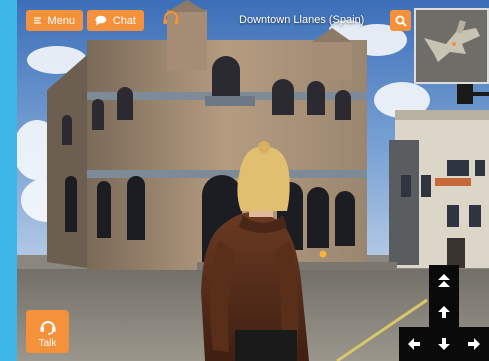 This screenshot has width=489, height=361. I want to click on talk-button: Talk, so click(47, 331).